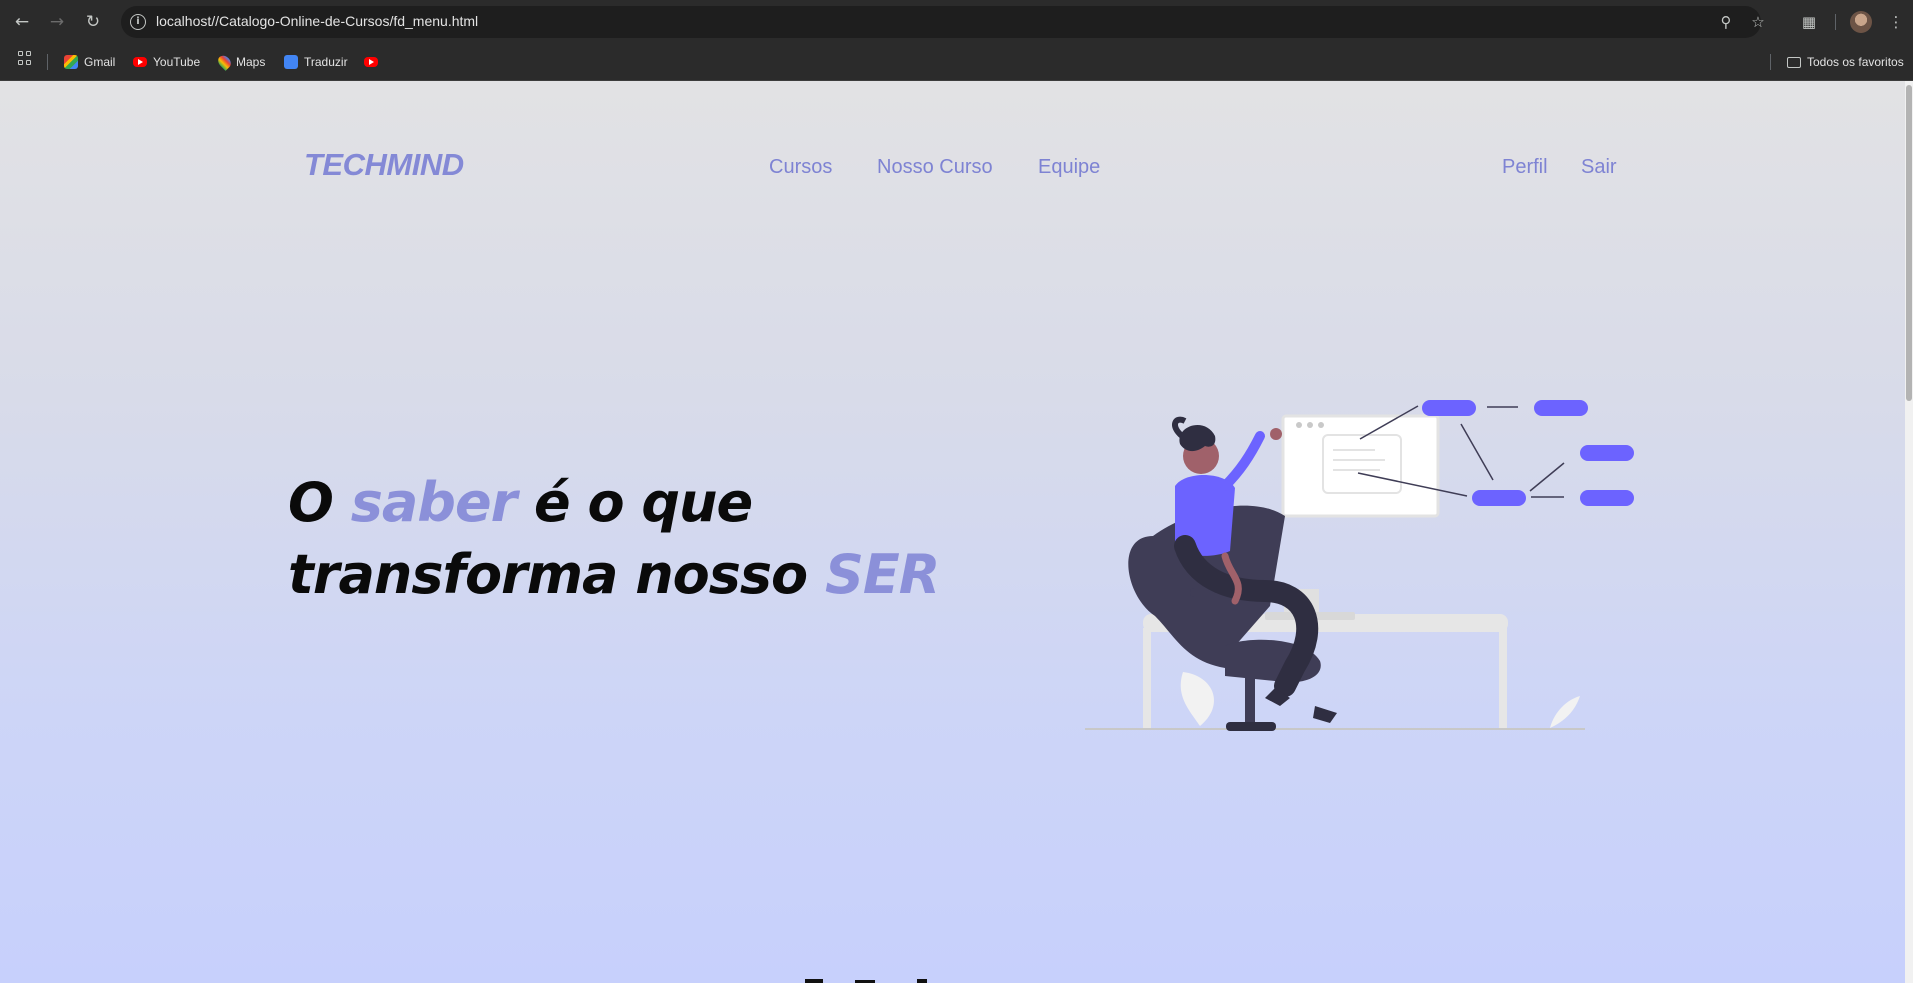 This screenshot has width=1913, height=983. Describe the element at coordinates (93, 22) in the screenshot. I see `reload-icon: ↻` at that location.